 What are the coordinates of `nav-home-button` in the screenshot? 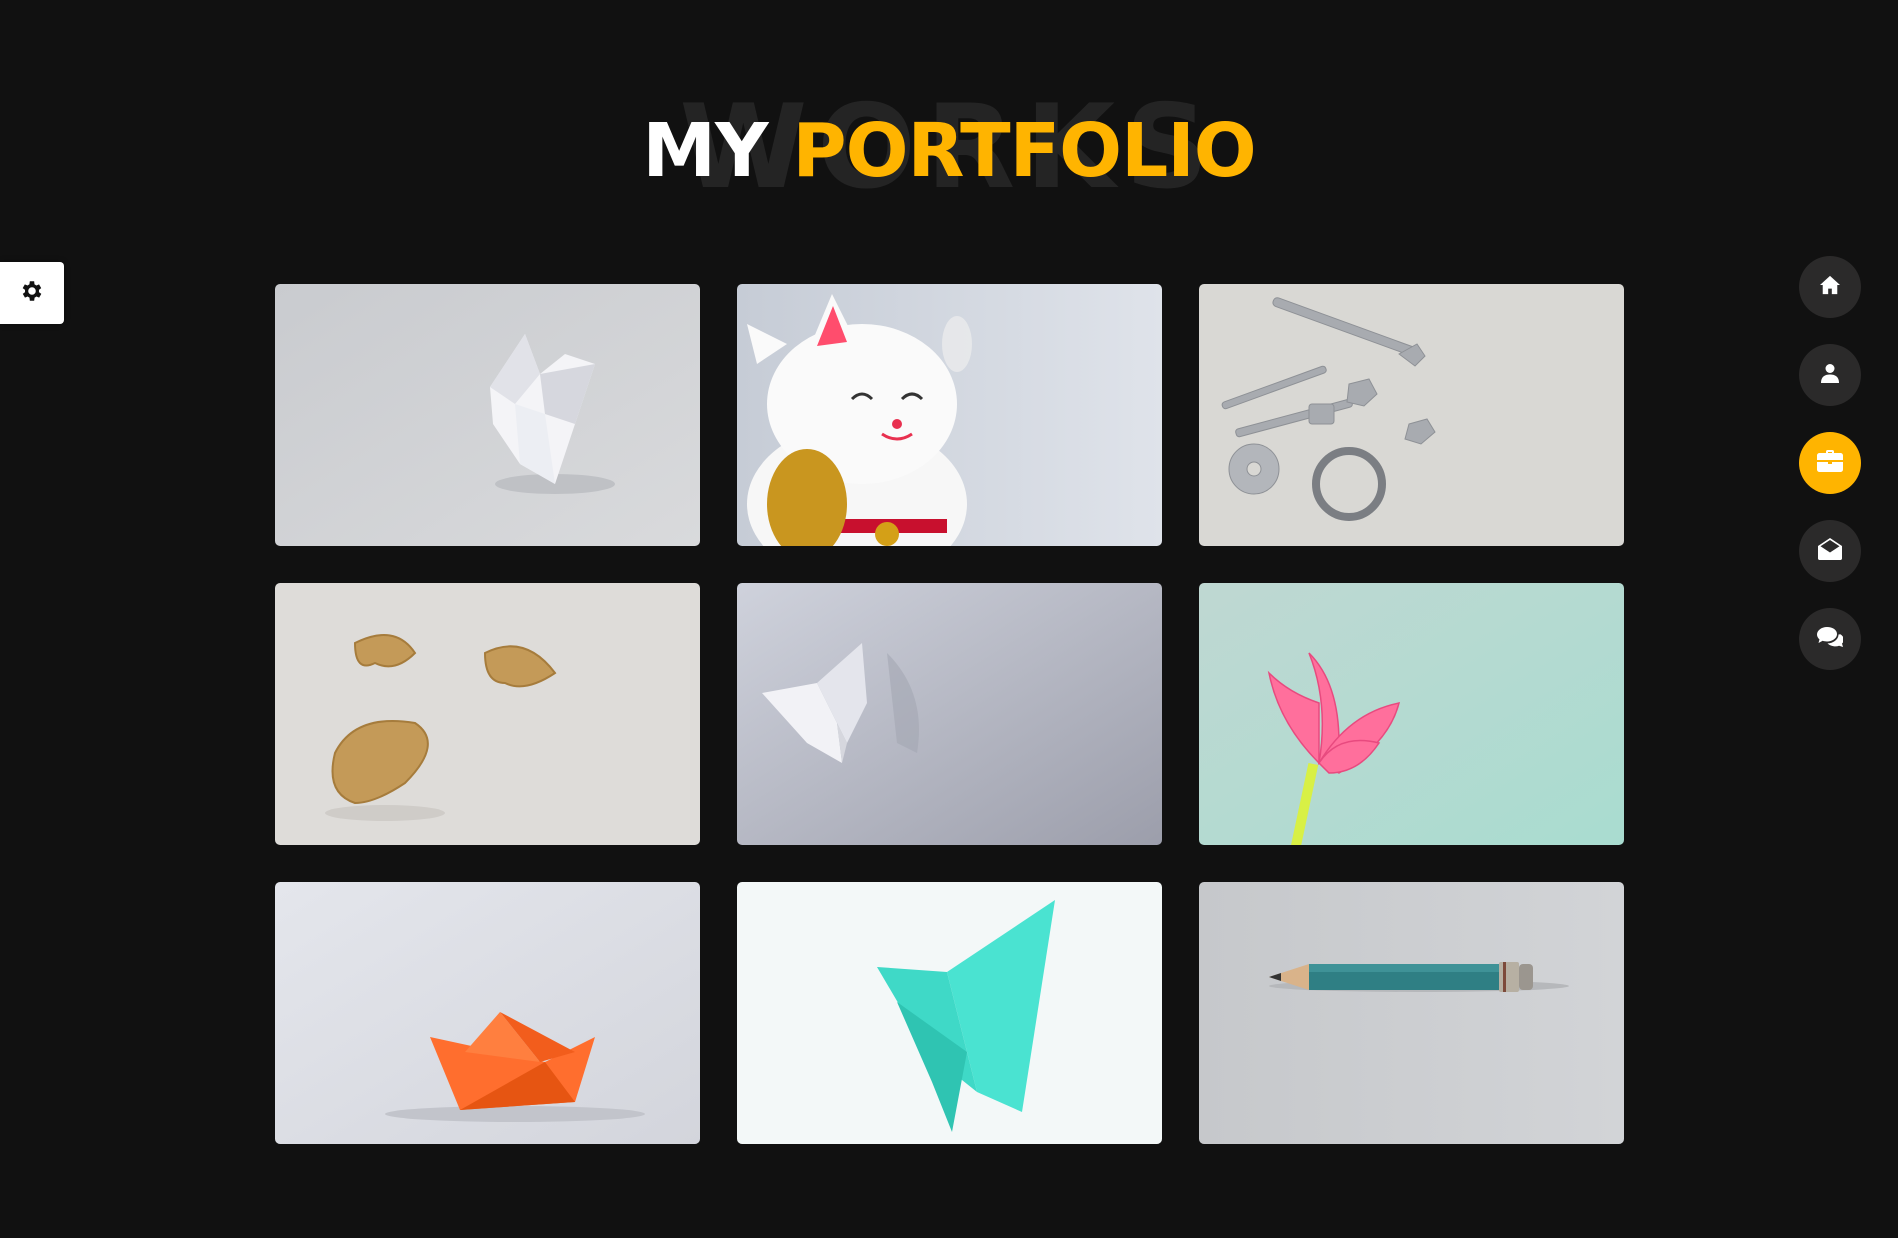 It's located at (1830, 287).